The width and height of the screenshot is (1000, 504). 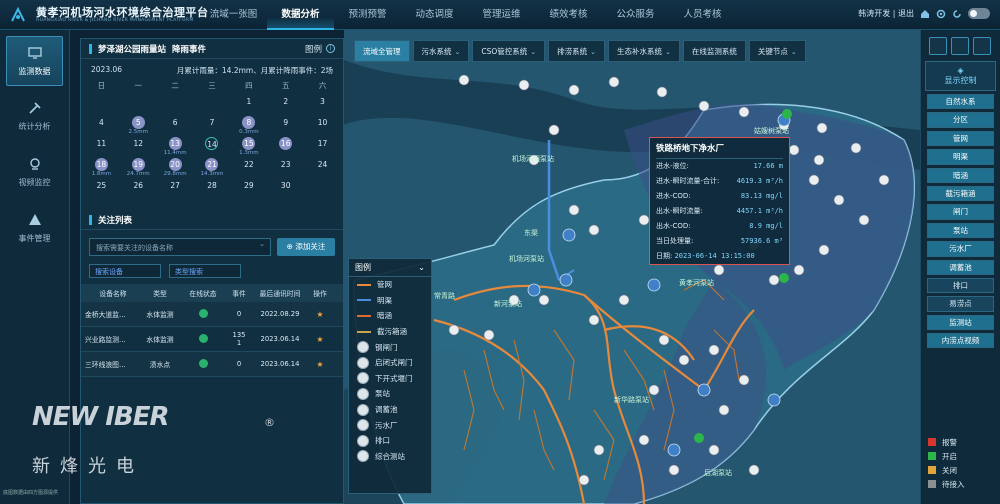 I want to click on legend-item: 下开式堰门, so click(x=390, y=379).